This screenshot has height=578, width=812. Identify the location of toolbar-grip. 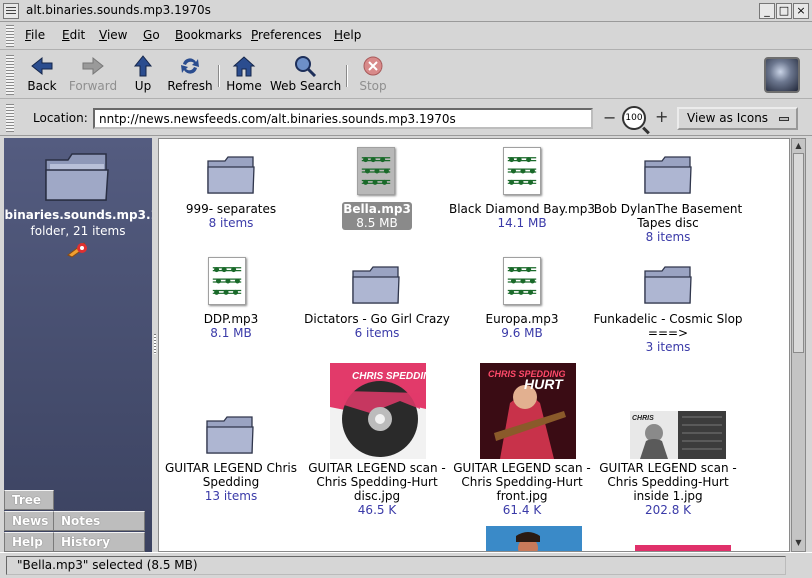
(10, 75).